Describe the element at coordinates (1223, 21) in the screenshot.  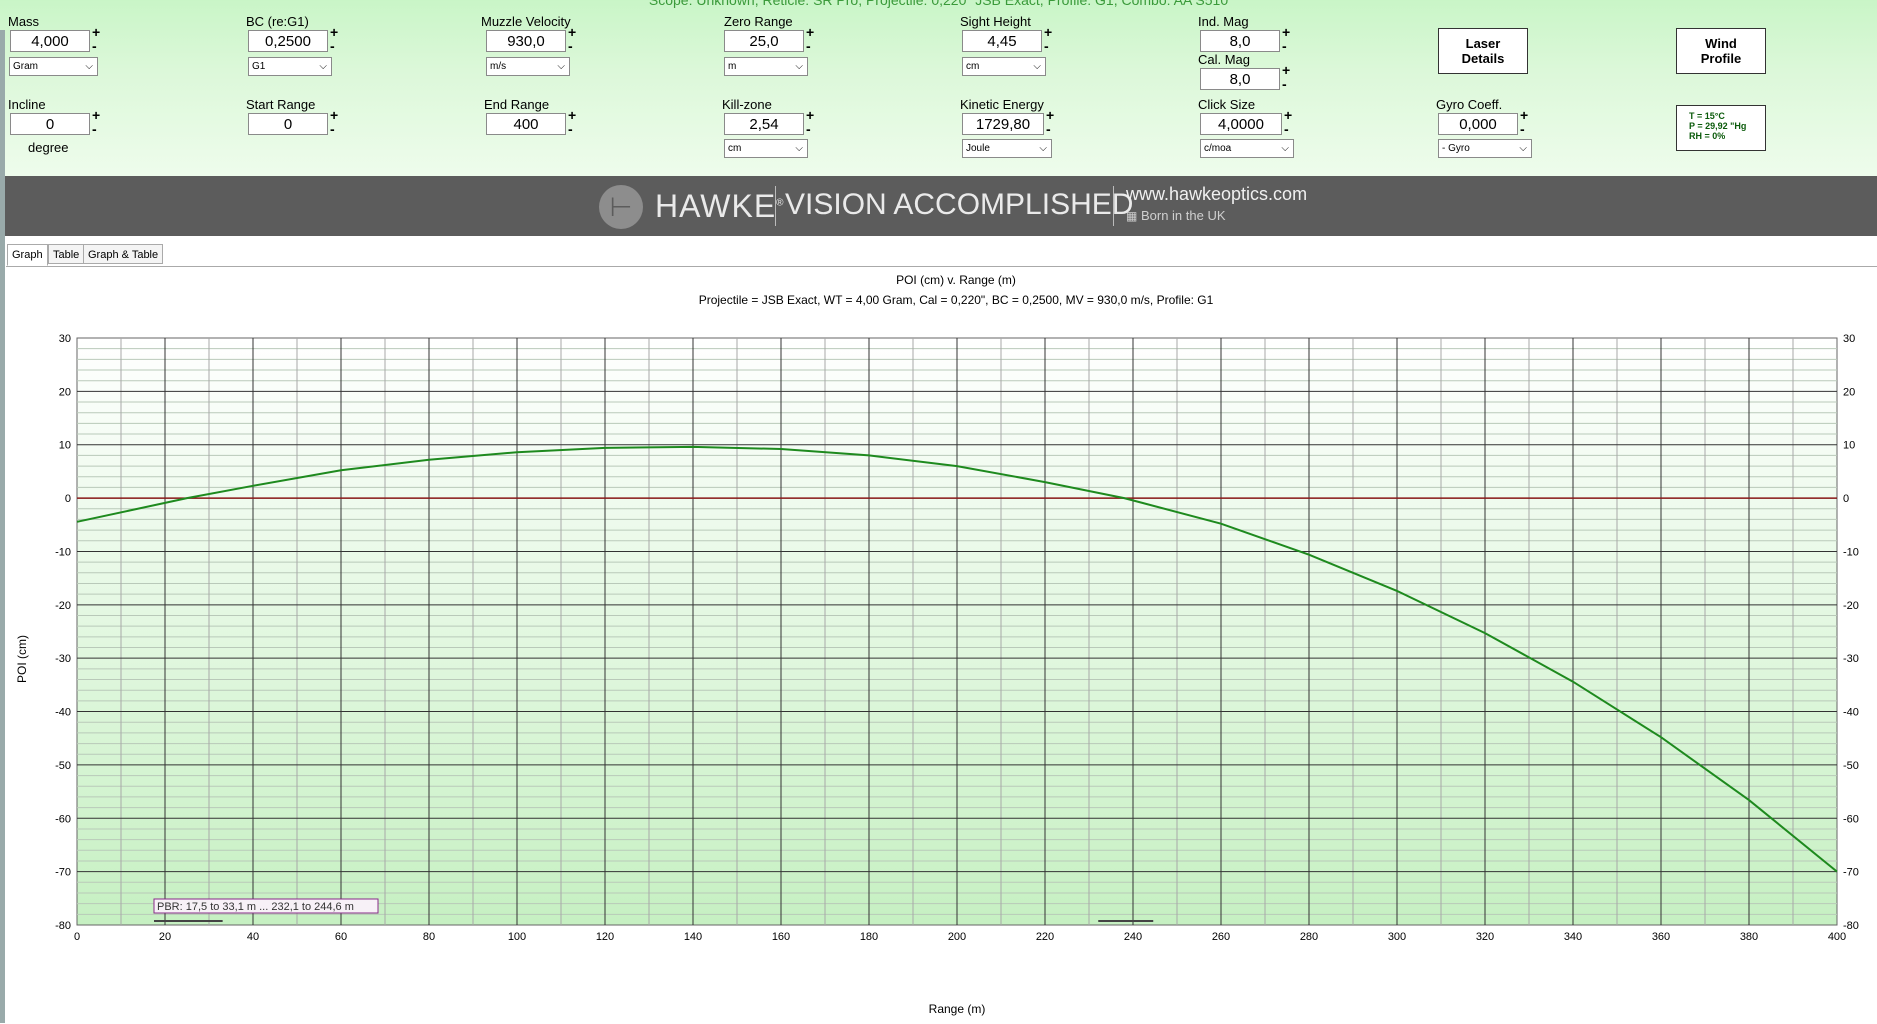
I see `ind-mag-label: Ind. Mag` at that location.